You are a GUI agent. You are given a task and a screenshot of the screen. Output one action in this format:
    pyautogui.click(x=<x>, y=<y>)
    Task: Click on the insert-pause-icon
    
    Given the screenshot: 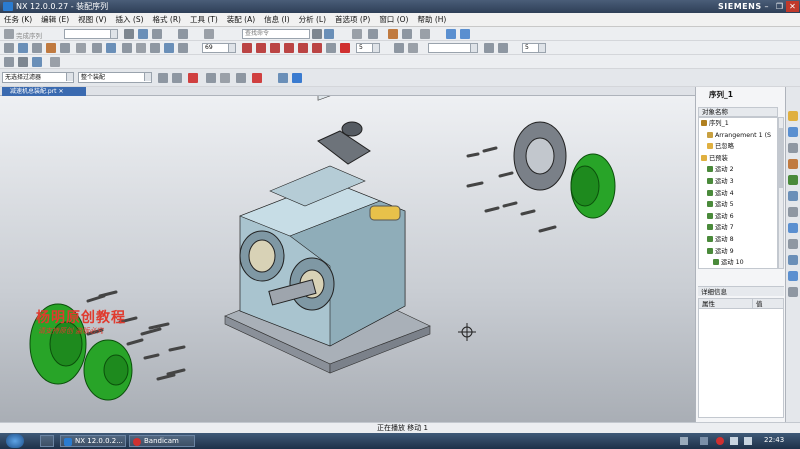 What is the action you would take?
    pyautogui.click(x=65, y=48)
    